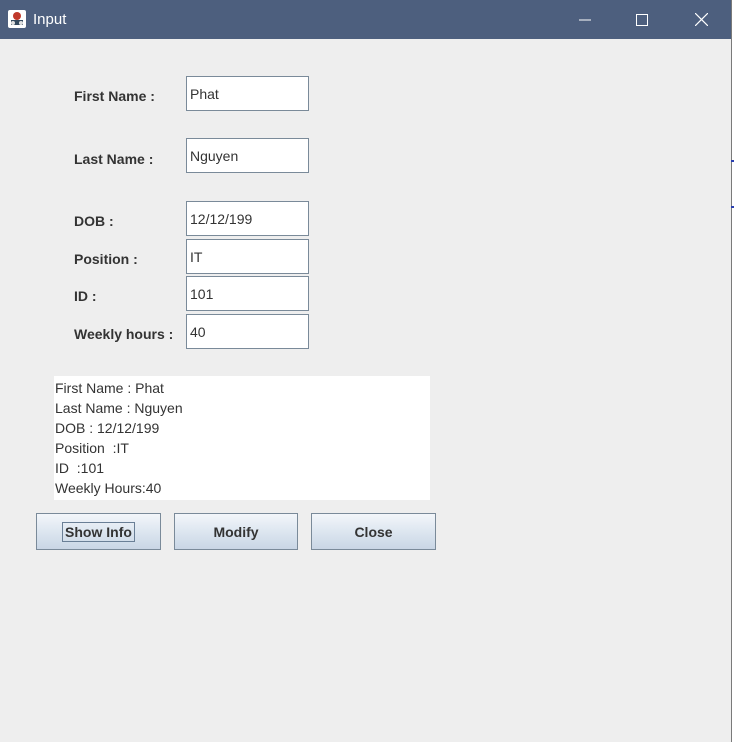  Describe the element at coordinates (119, 408) in the screenshot. I see `info-line-last-name: Last Name : Nguyen` at that location.